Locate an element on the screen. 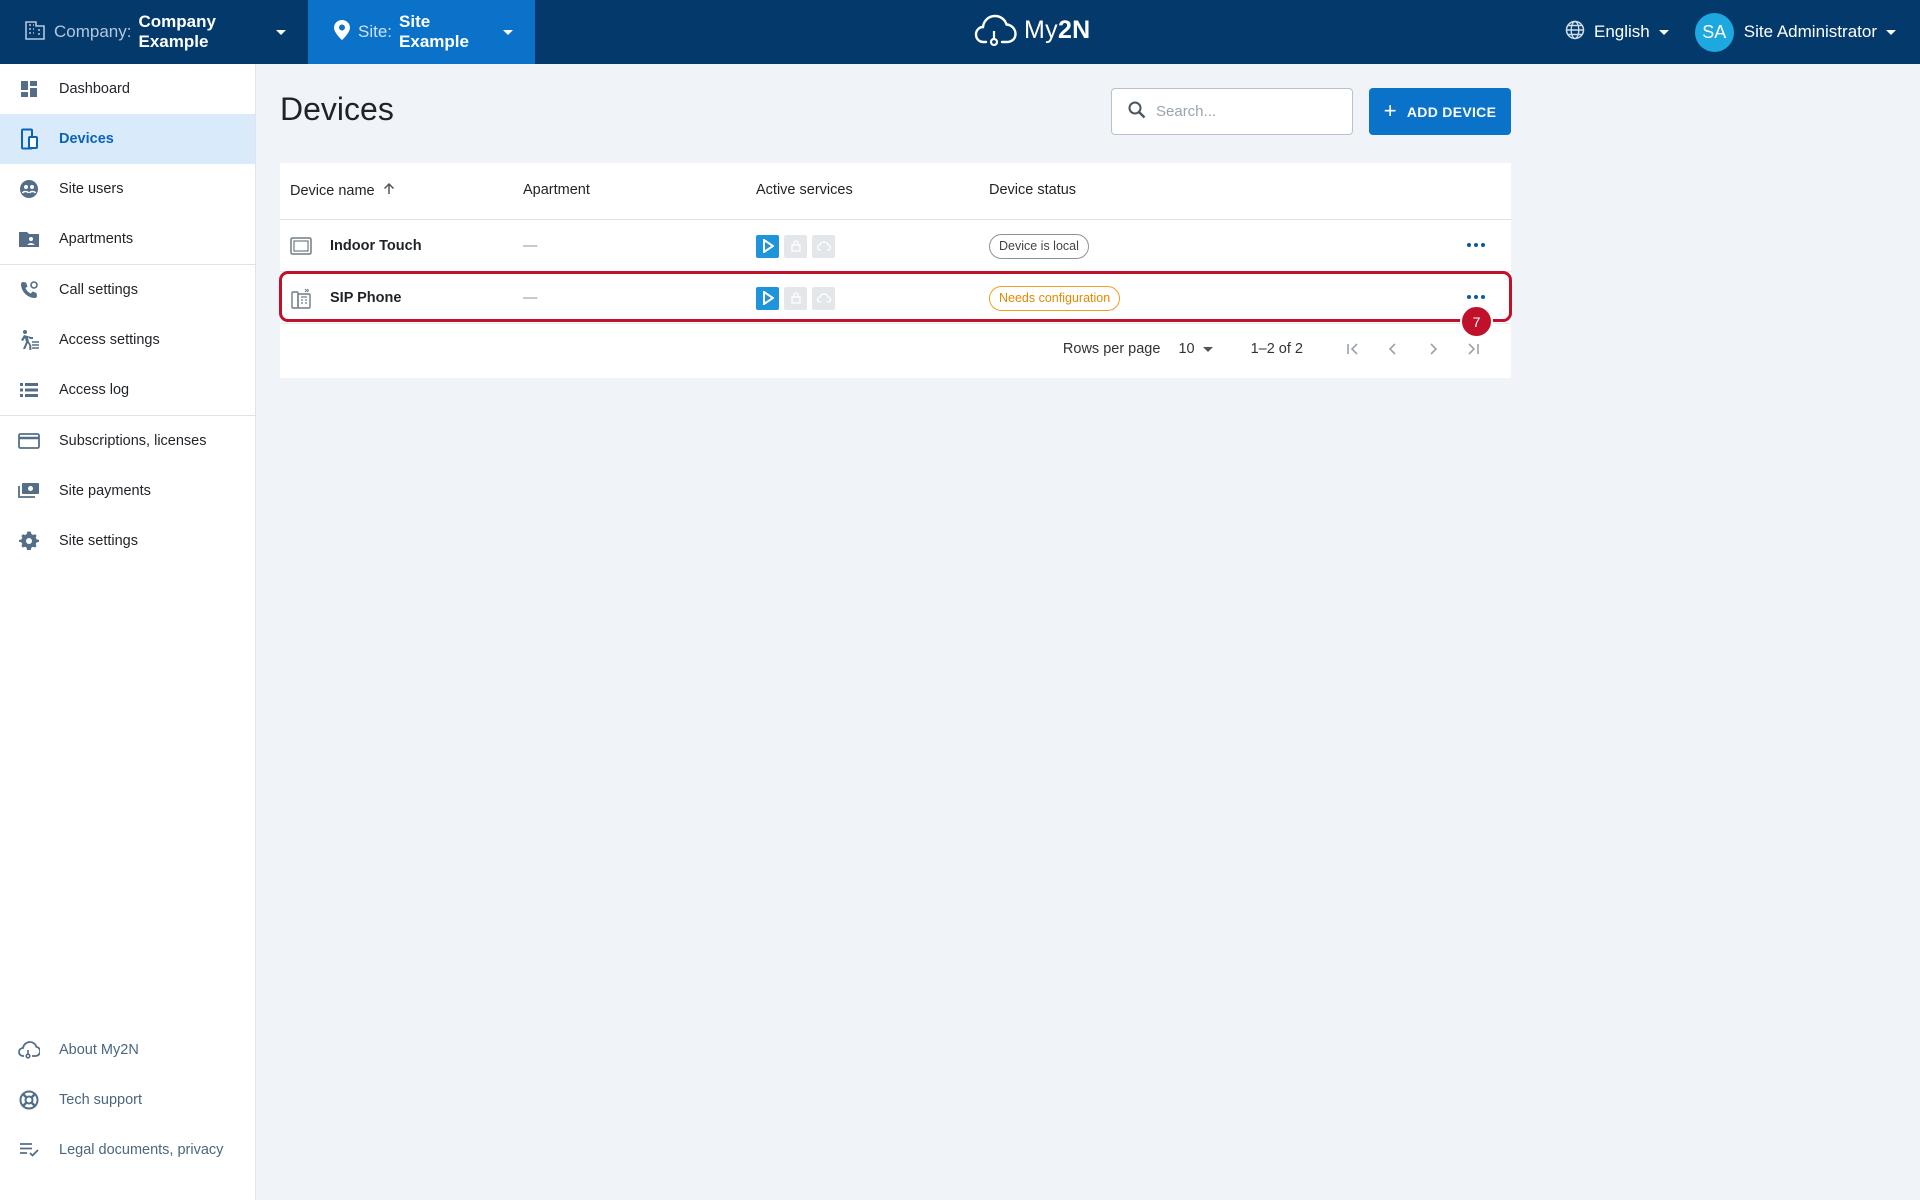 This screenshot has height=1200, width=1920. first-page-button is located at coordinates (1353, 349).